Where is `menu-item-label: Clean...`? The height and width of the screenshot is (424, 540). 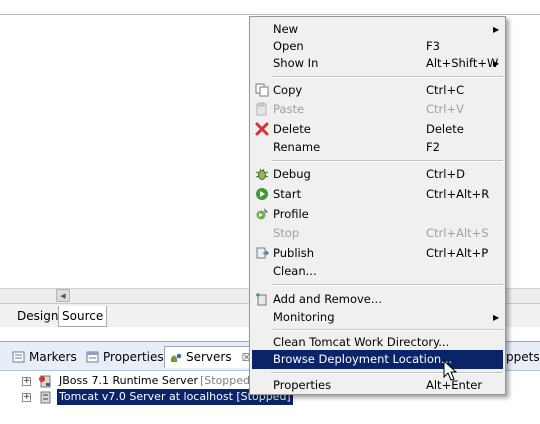
menu-item-label: Clean... is located at coordinates (295, 271).